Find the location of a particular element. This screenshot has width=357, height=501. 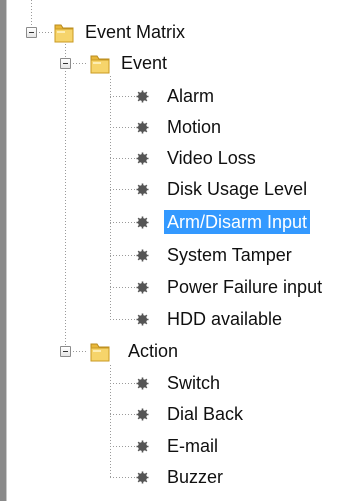

tree-item-dial-back: Dial Back is located at coordinates (205, 414).